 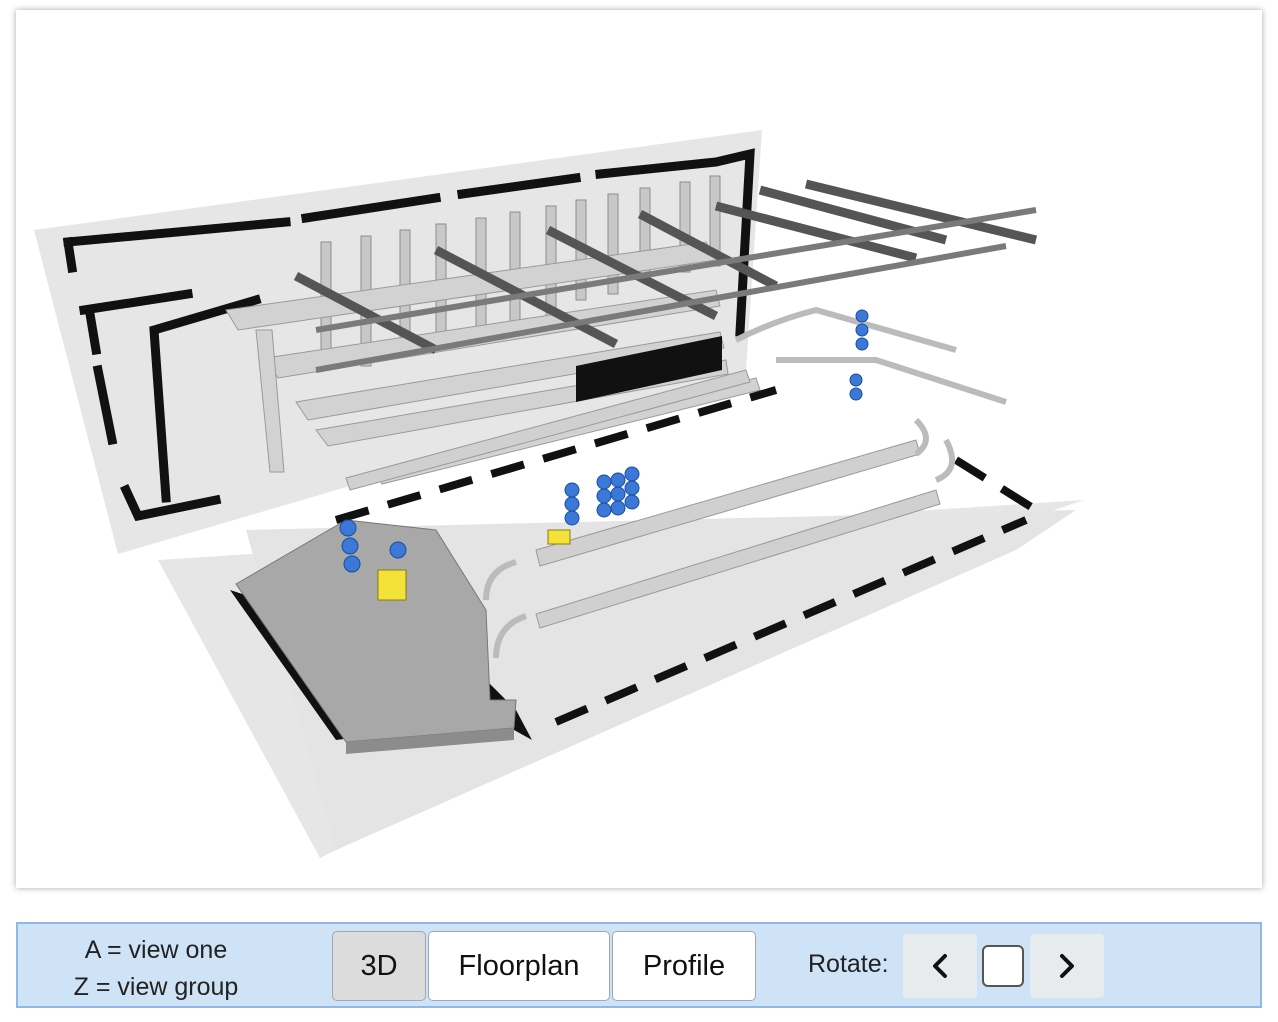 I want to click on chevron-right-icon, so click(x=1067, y=966).